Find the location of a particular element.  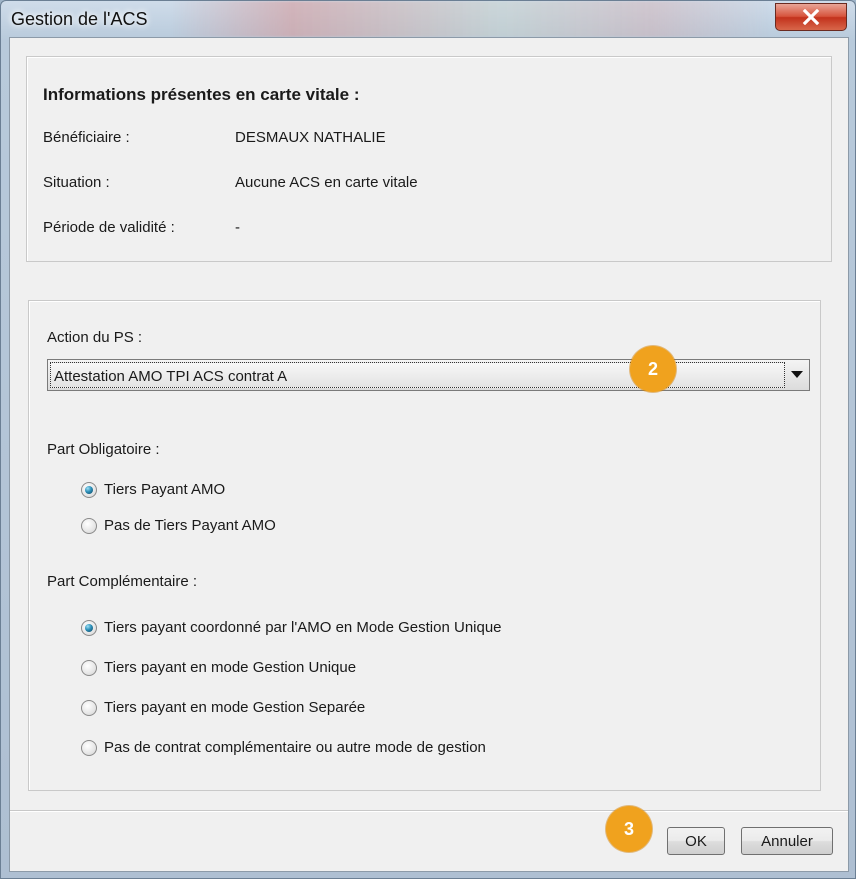

situation-label: Situation : is located at coordinates (76, 182).